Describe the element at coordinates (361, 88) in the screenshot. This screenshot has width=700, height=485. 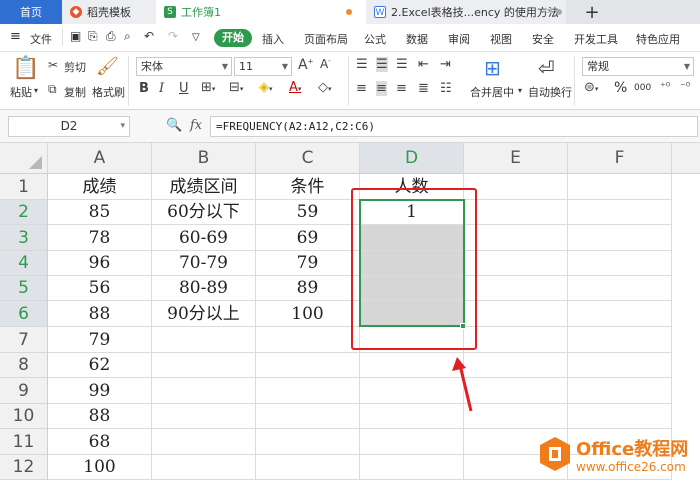
I see `align-left-icon: ≡` at that location.